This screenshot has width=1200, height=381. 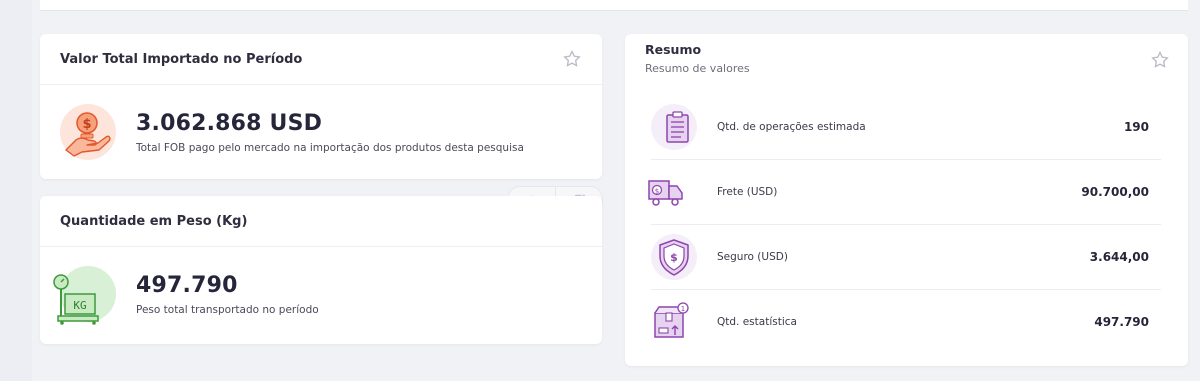 What do you see at coordinates (16, 190) in the screenshot?
I see `side-strip` at bounding box center [16, 190].